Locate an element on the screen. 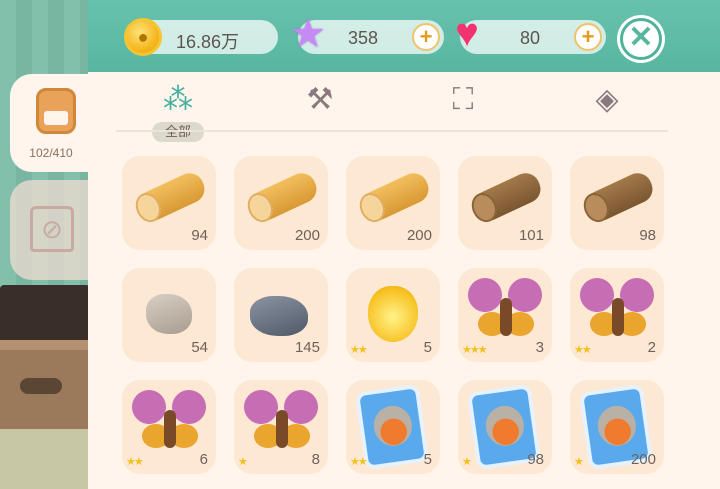 The height and width of the screenshot is (489, 720). crate-handle is located at coordinates (41, 386).